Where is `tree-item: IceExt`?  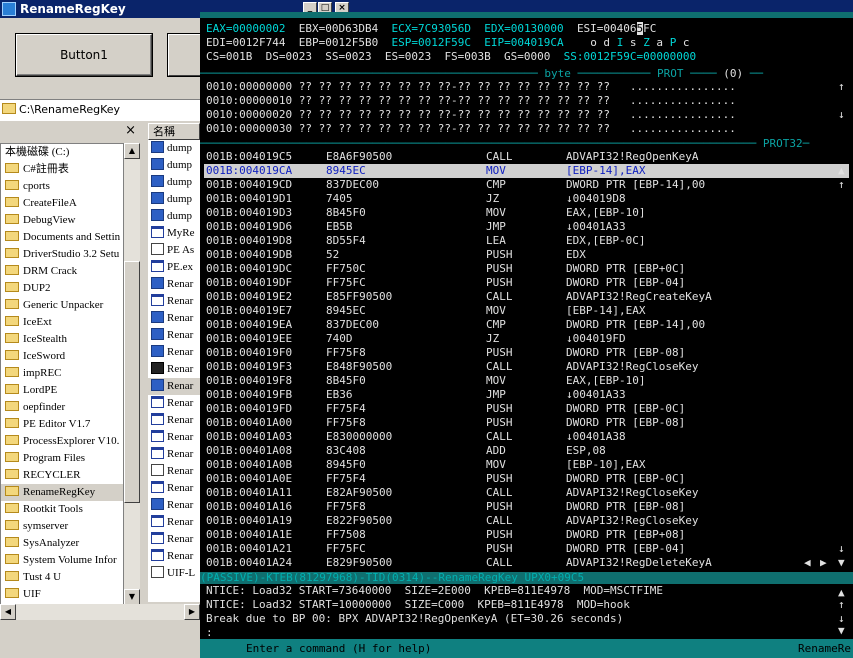 tree-item: IceExt is located at coordinates (62, 322).